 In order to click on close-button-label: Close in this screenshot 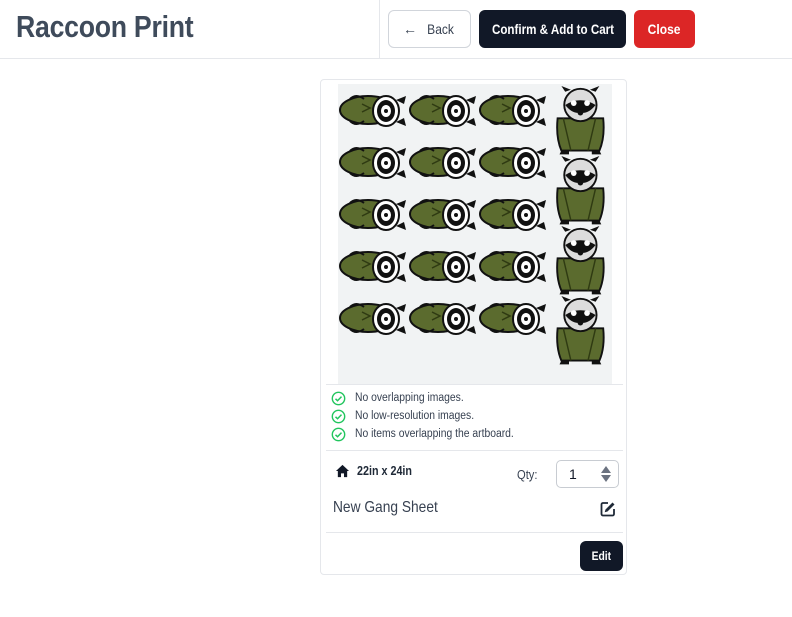, I will do `click(664, 29)`.